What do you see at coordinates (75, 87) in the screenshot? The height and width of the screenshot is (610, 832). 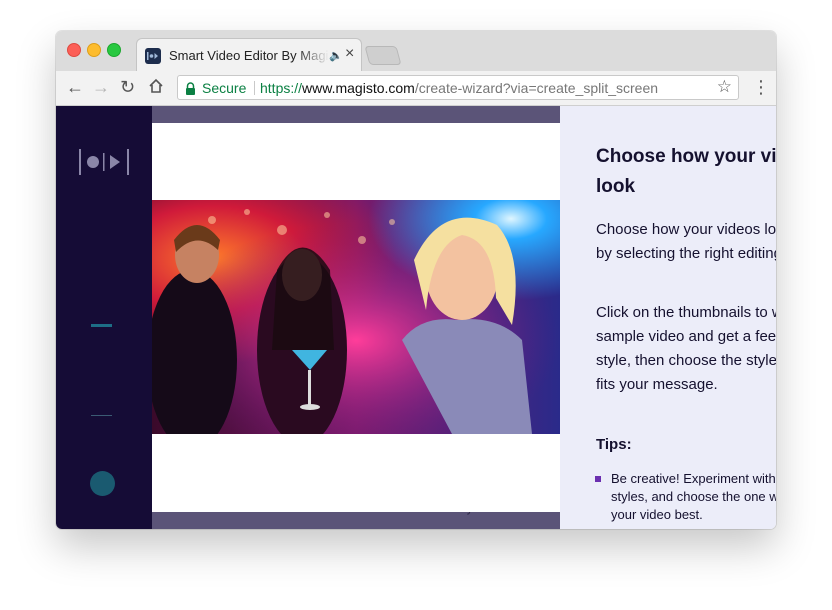 I see `back-arrow-icon: ←` at bounding box center [75, 87].